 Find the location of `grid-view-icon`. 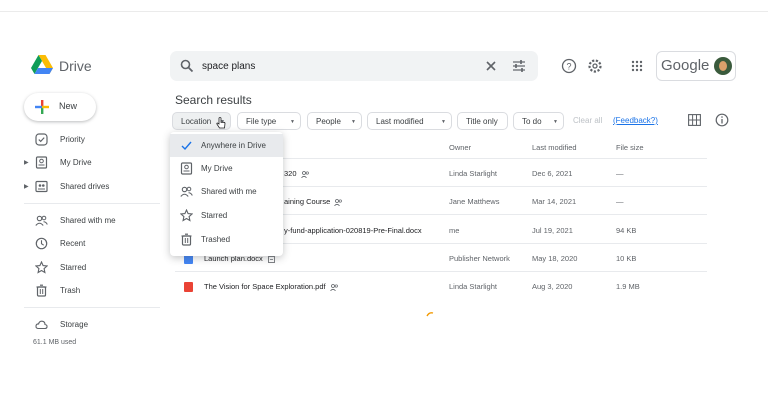

grid-view-icon is located at coordinates (694, 120).